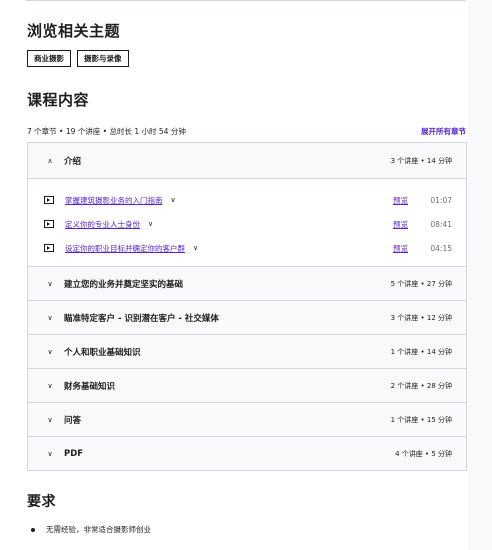  I want to click on section-header: ∨ 建立您的业务并奠定坚实的基础 5 个讲座 • 27 分钟, so click(247, 283).